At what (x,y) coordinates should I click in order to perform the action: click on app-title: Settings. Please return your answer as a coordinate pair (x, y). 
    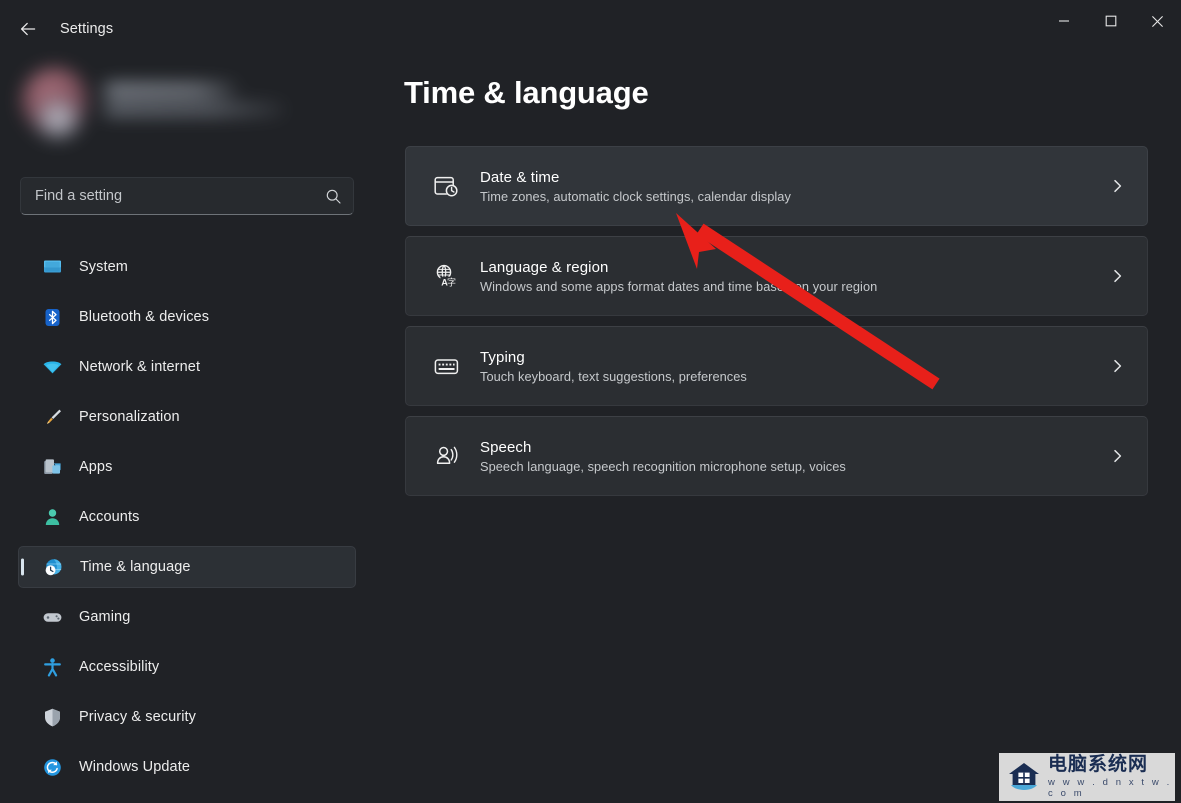
    Looking at the image, I should click on (87, 29).